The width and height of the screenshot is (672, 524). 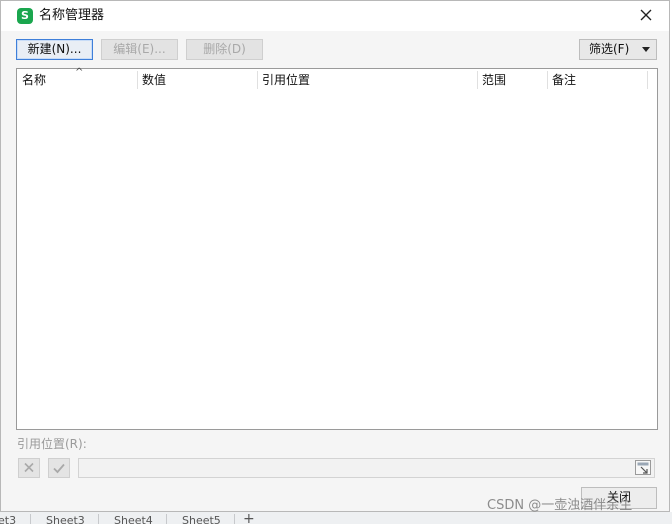 I want to click on cross-icon, so click(x=29, y=467).